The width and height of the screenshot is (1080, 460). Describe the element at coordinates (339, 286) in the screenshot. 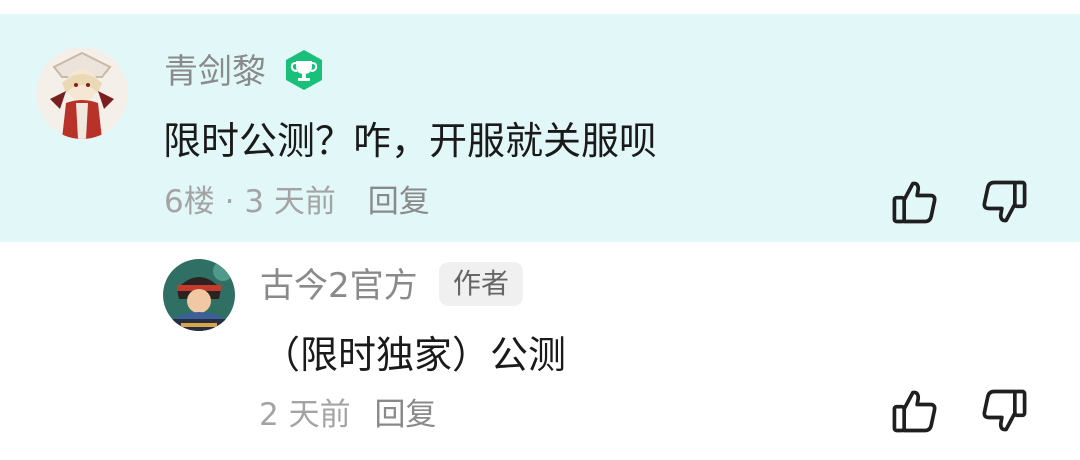

I see `reply-username: 古今2官方` at that location.